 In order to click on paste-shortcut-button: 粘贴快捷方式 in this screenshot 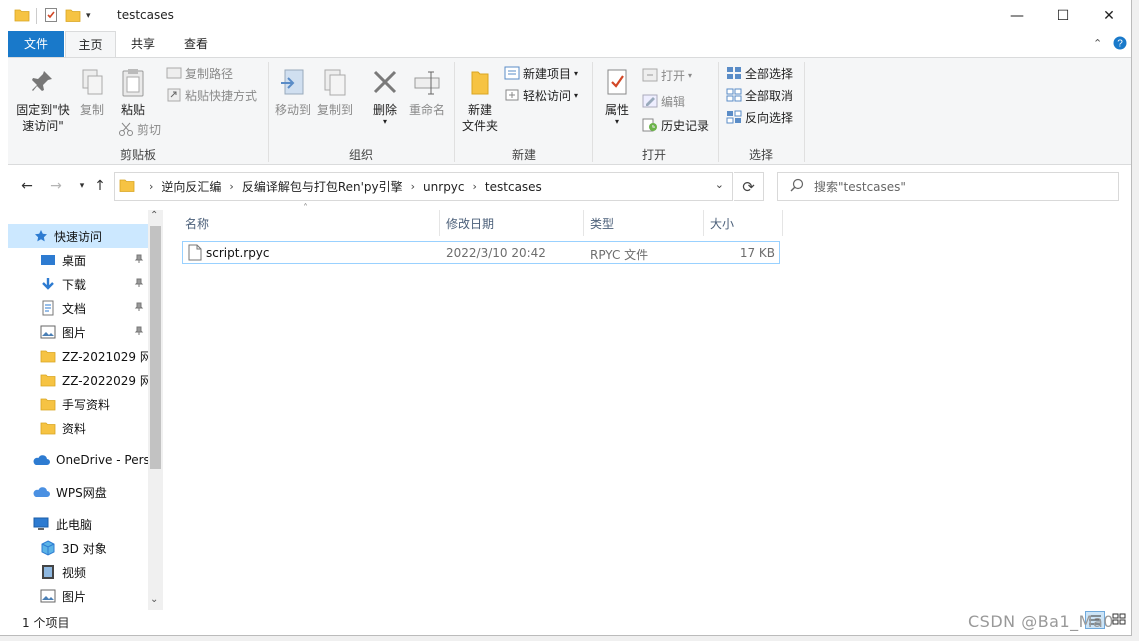, I will do `click(211, 95)`.